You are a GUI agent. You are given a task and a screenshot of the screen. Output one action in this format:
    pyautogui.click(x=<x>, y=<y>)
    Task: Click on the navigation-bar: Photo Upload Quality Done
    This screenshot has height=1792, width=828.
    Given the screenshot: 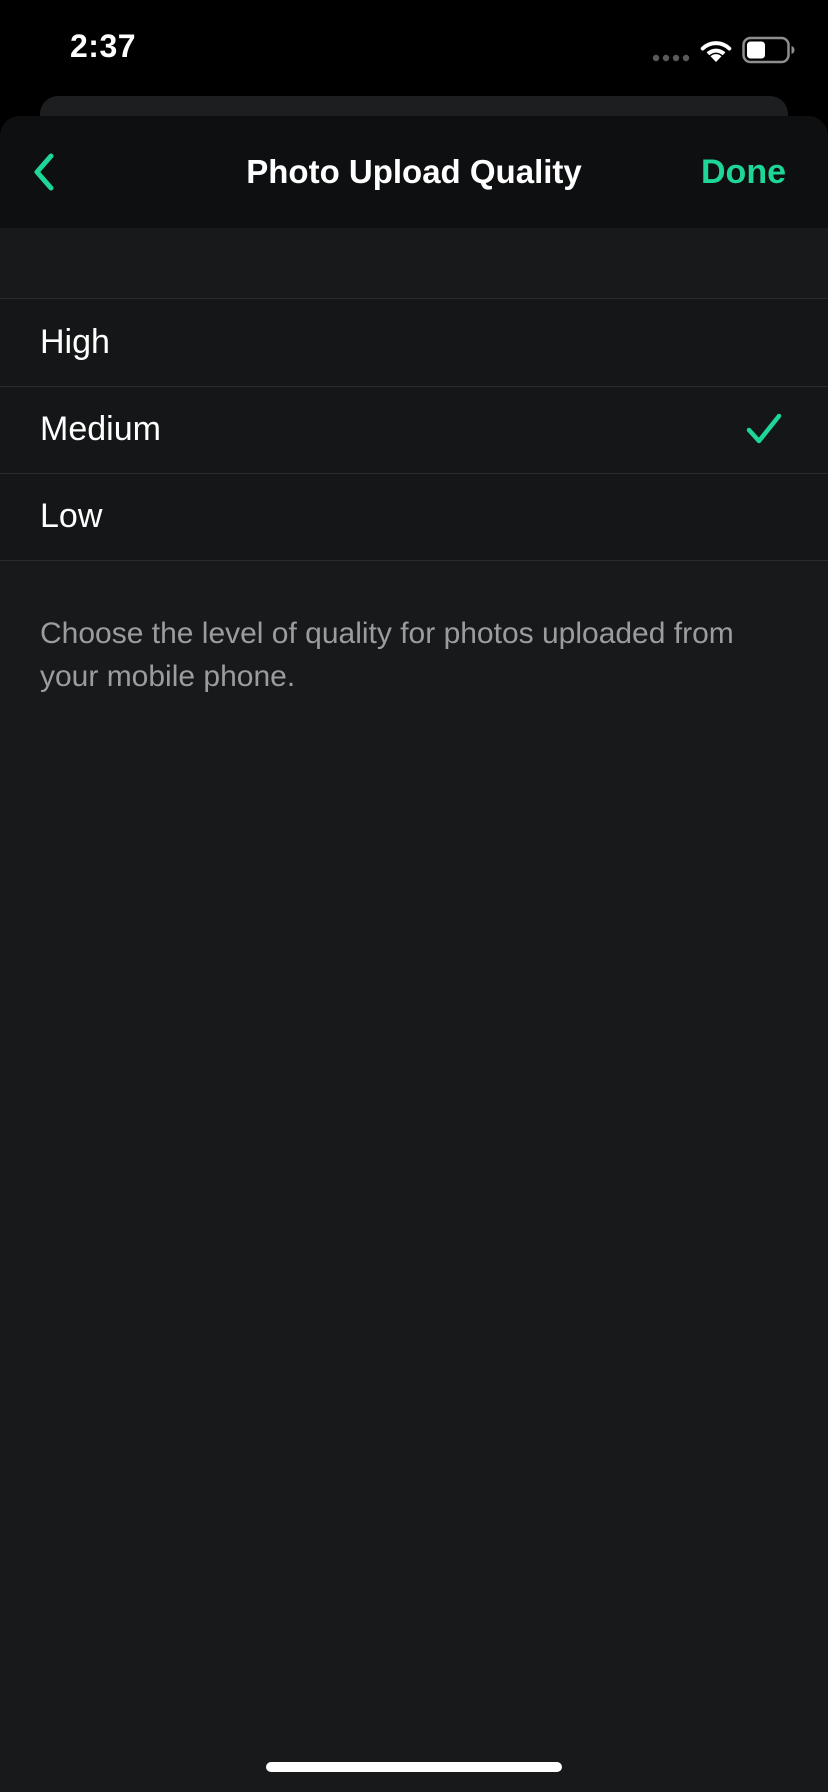 What is the action you would take?
    pyautogui.click(x=414, y=172)
    